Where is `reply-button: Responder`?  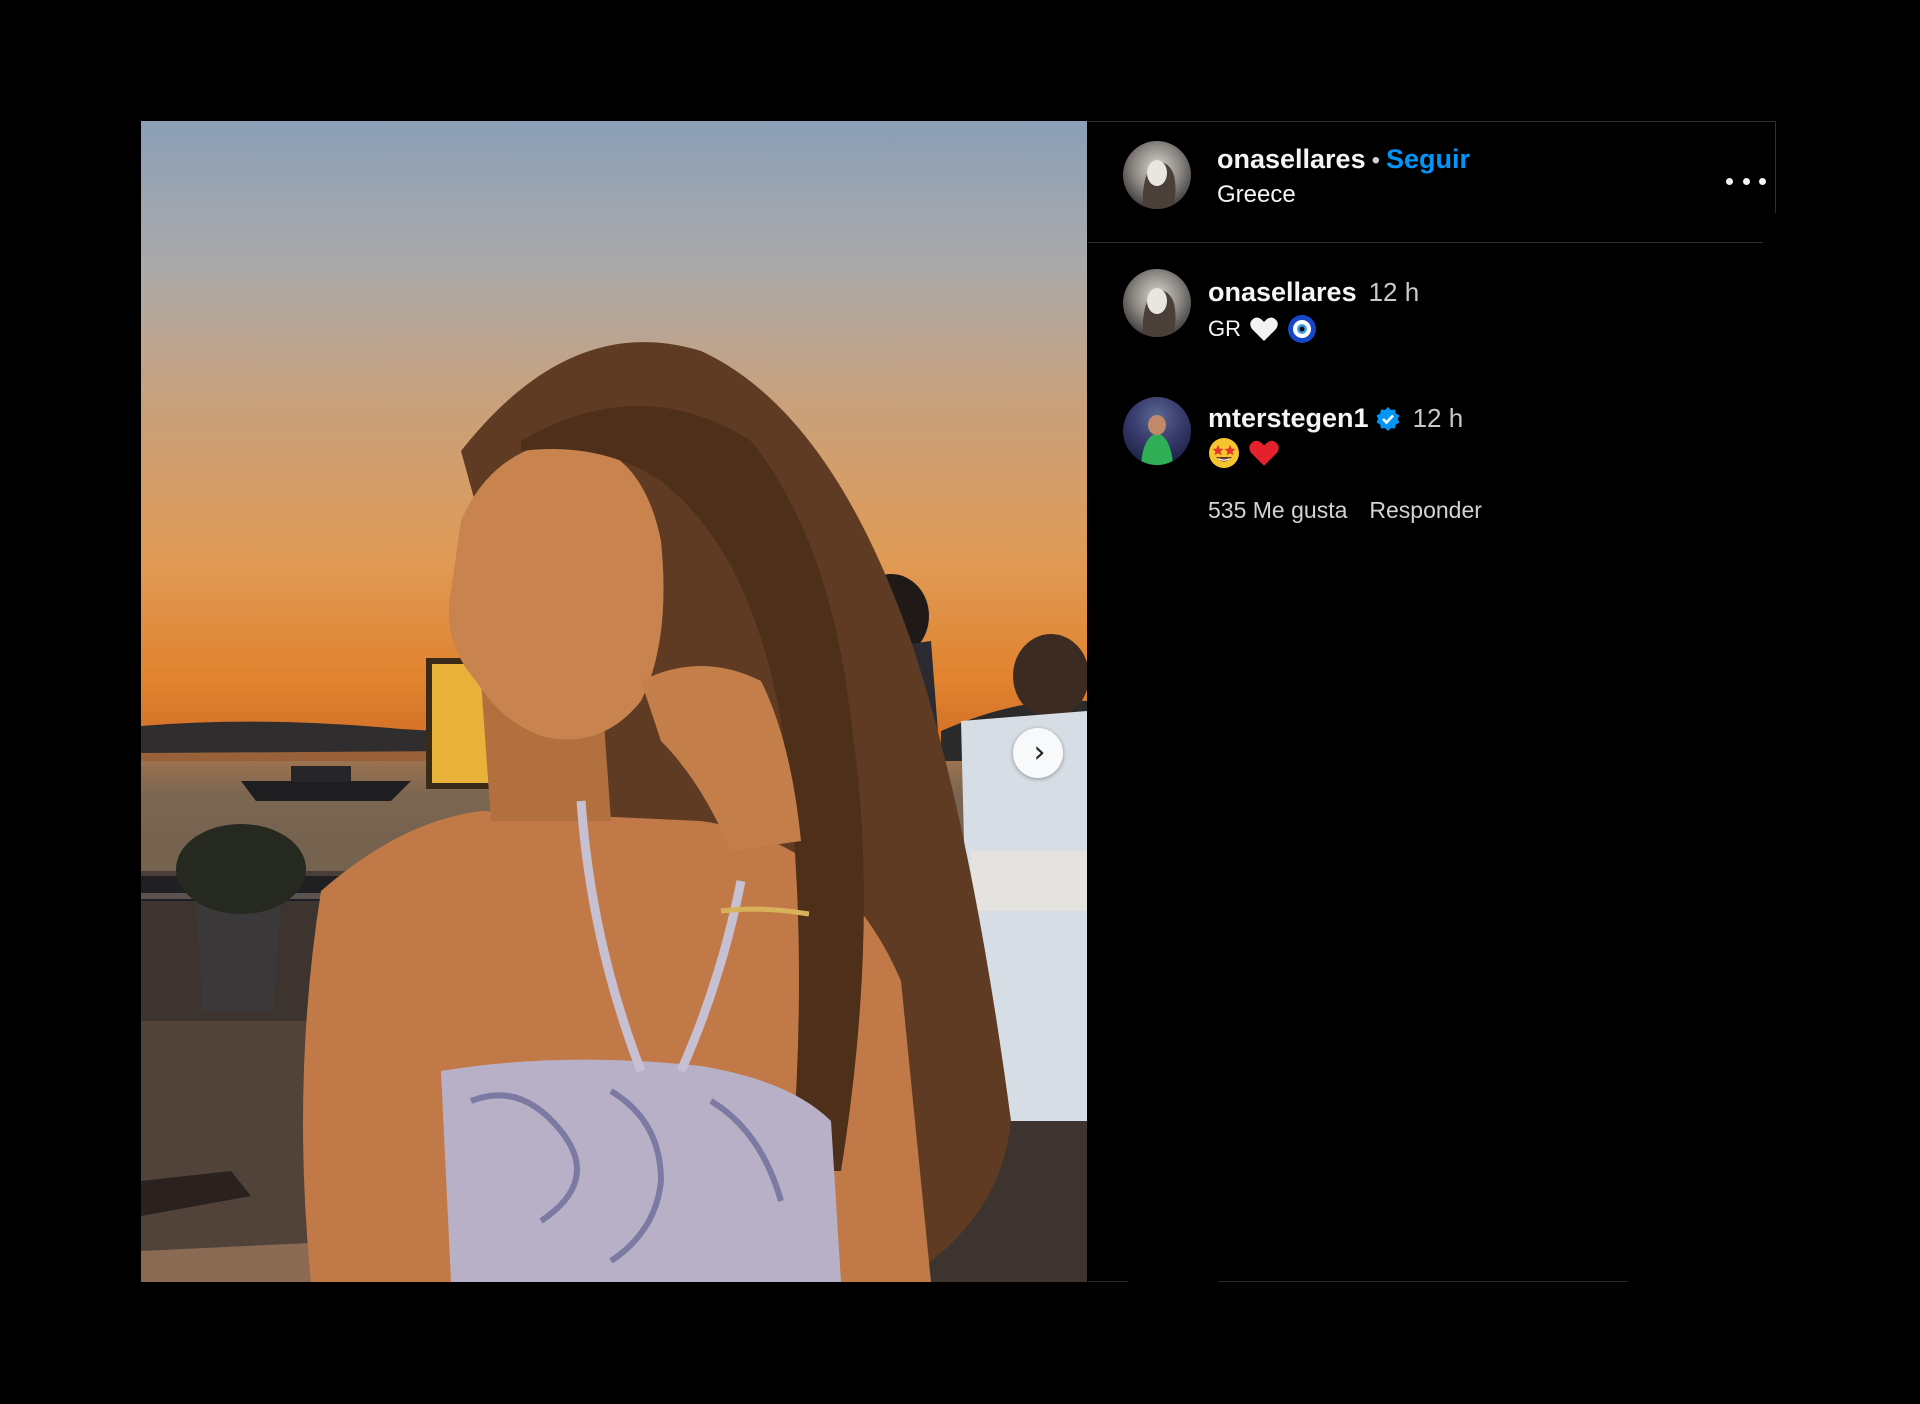 reply-button: Responder is located at coordinates (1425, 510).